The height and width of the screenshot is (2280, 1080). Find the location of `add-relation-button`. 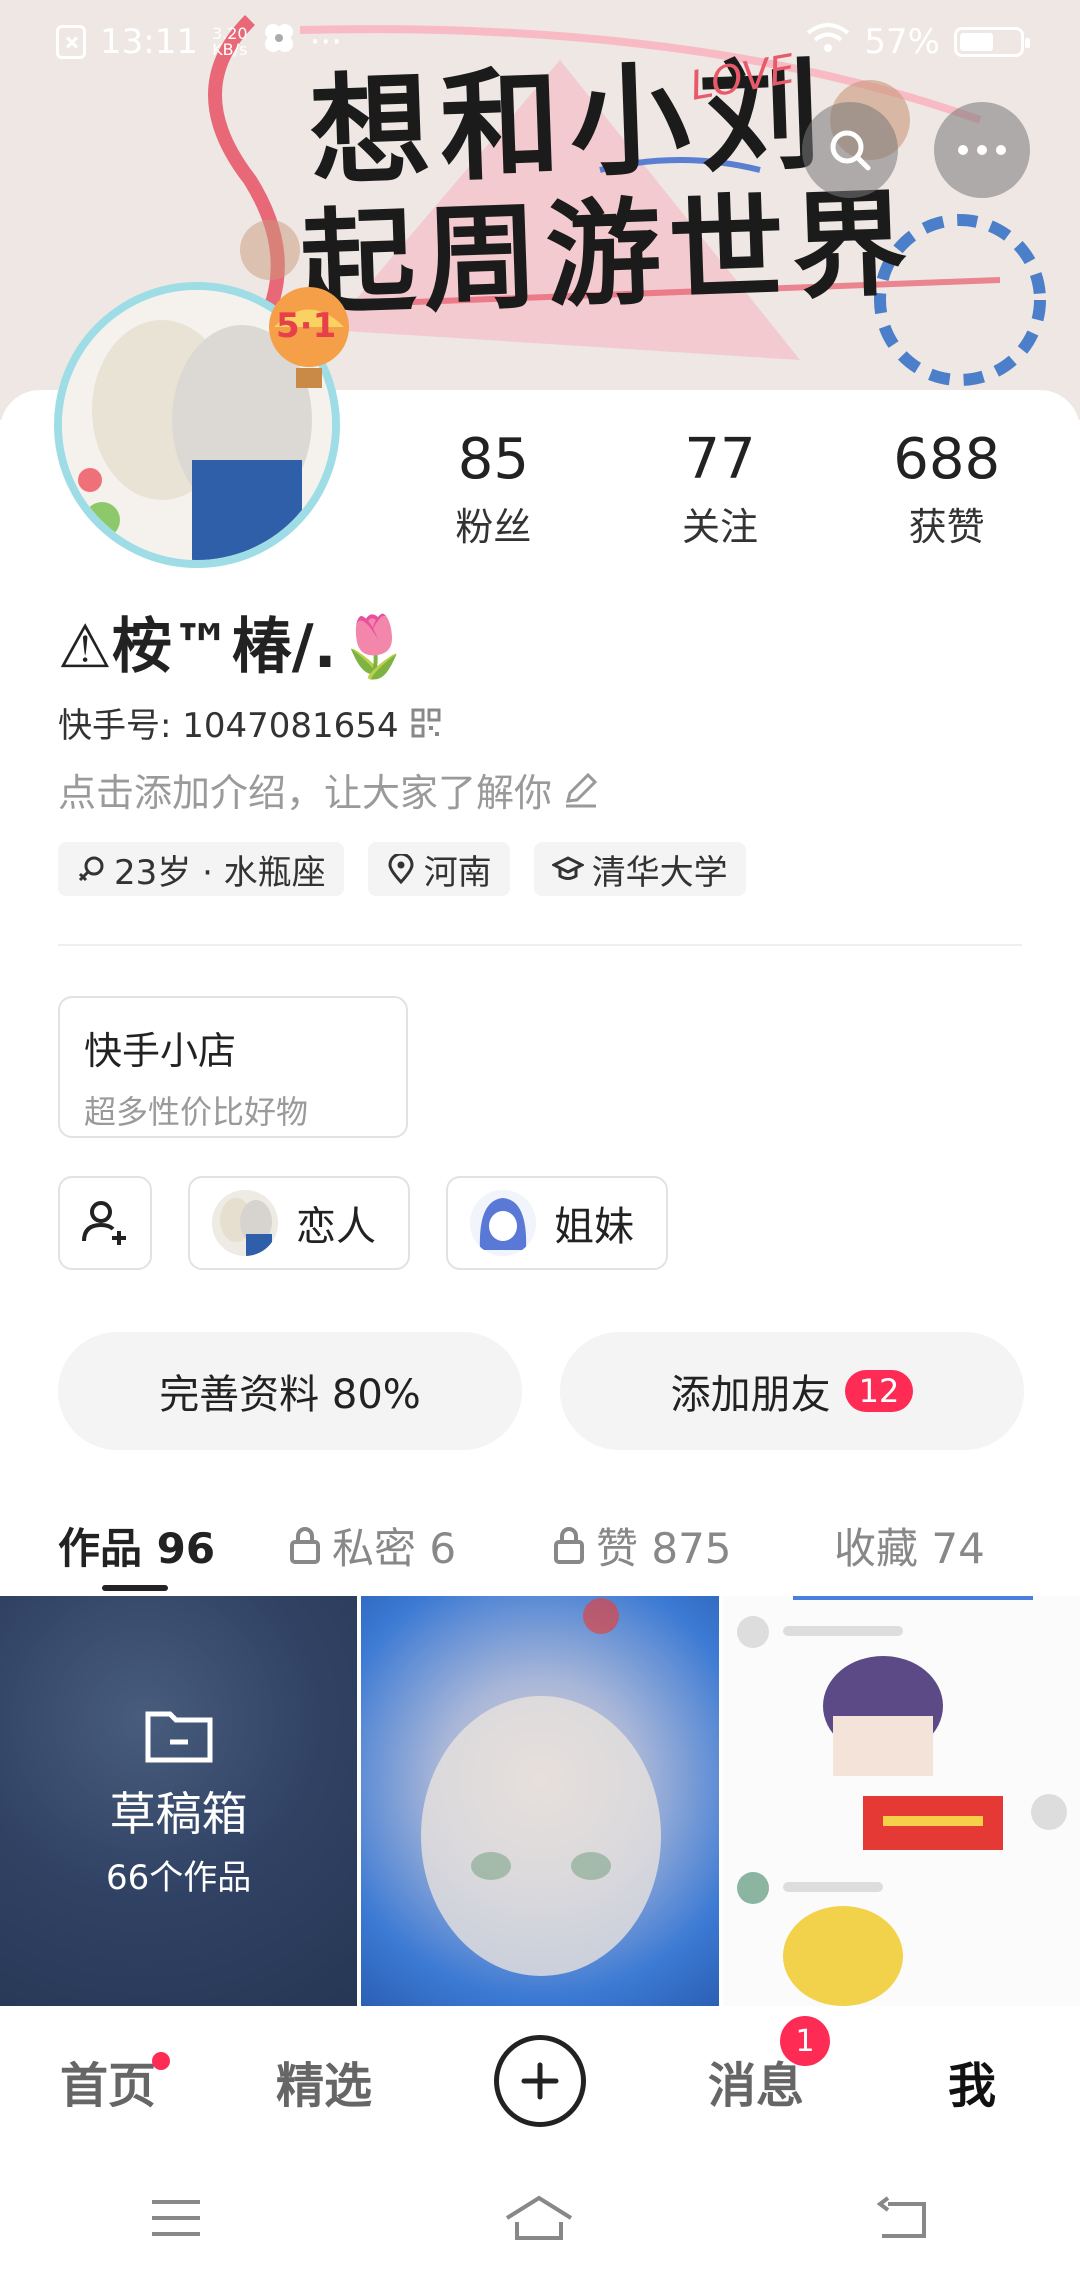

add-relation-button is located at coordinates (105, 1223).